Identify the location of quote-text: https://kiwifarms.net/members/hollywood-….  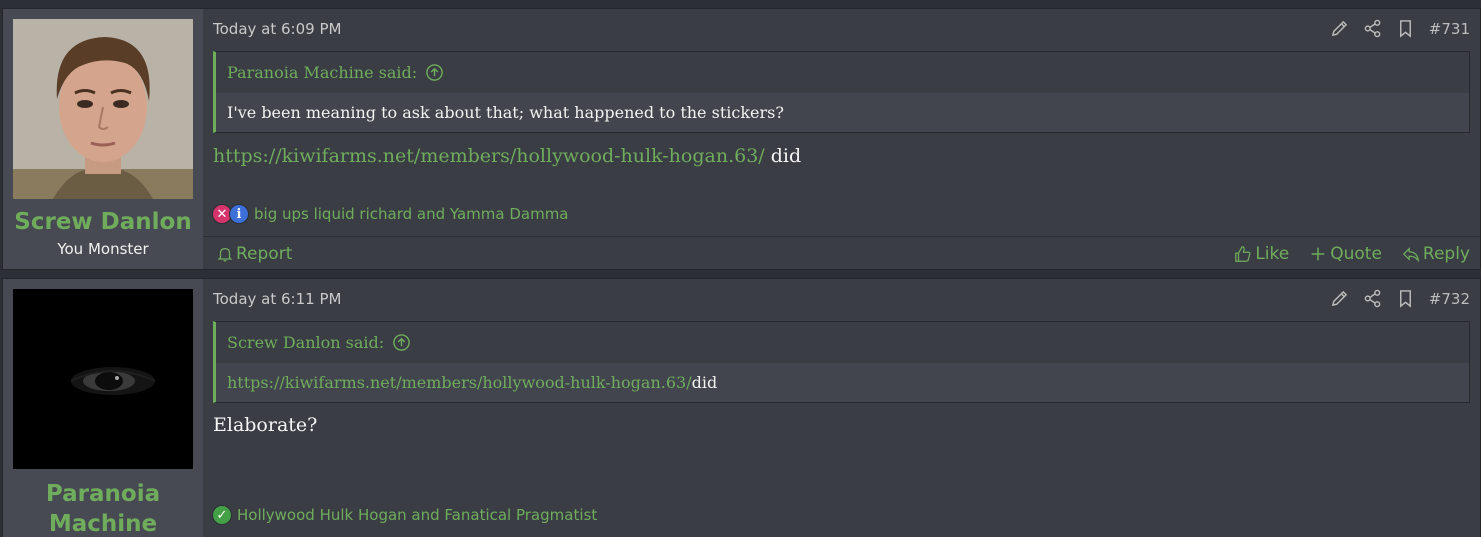
(842, 382).